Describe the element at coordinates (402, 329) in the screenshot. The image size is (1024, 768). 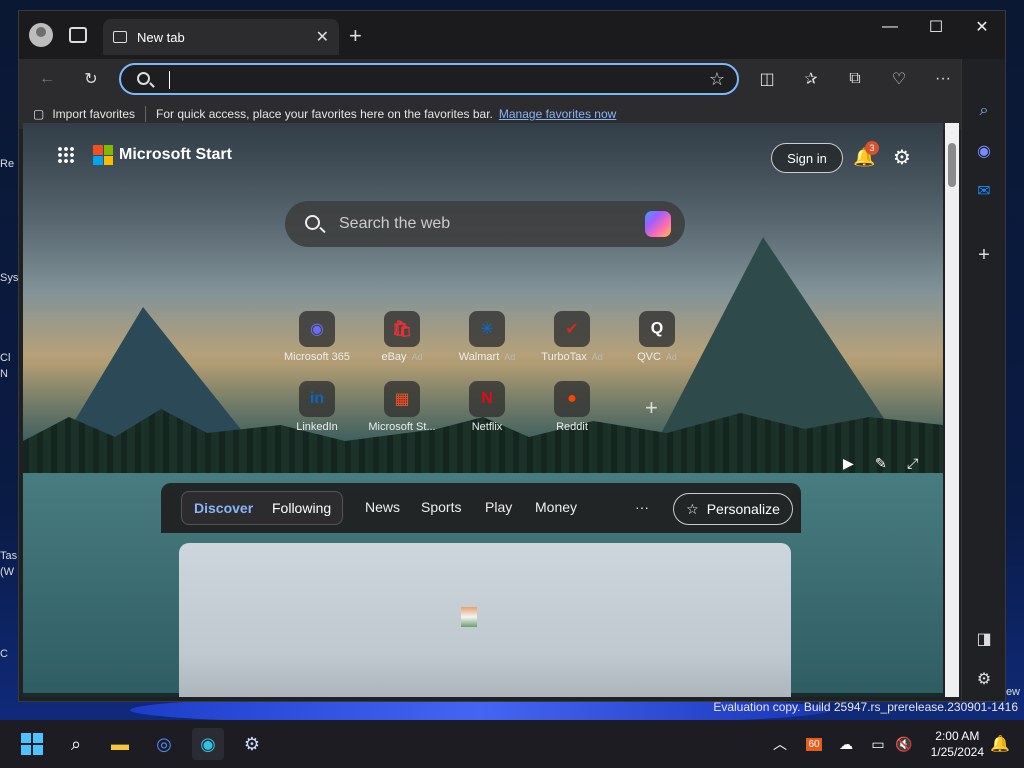
I see `shortcut-icon: 🛍` at that location.